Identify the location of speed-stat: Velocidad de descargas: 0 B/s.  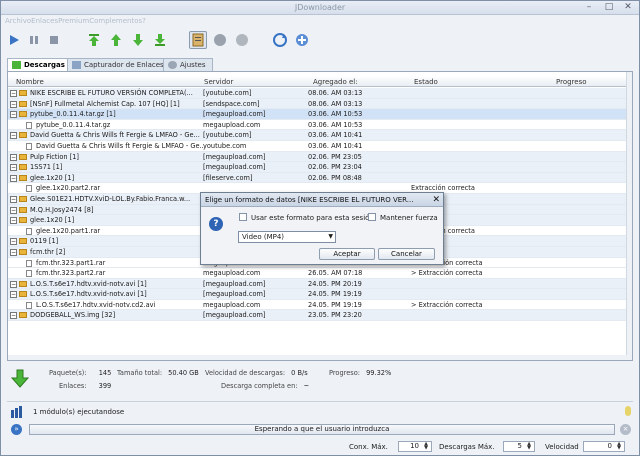
(256, 373).